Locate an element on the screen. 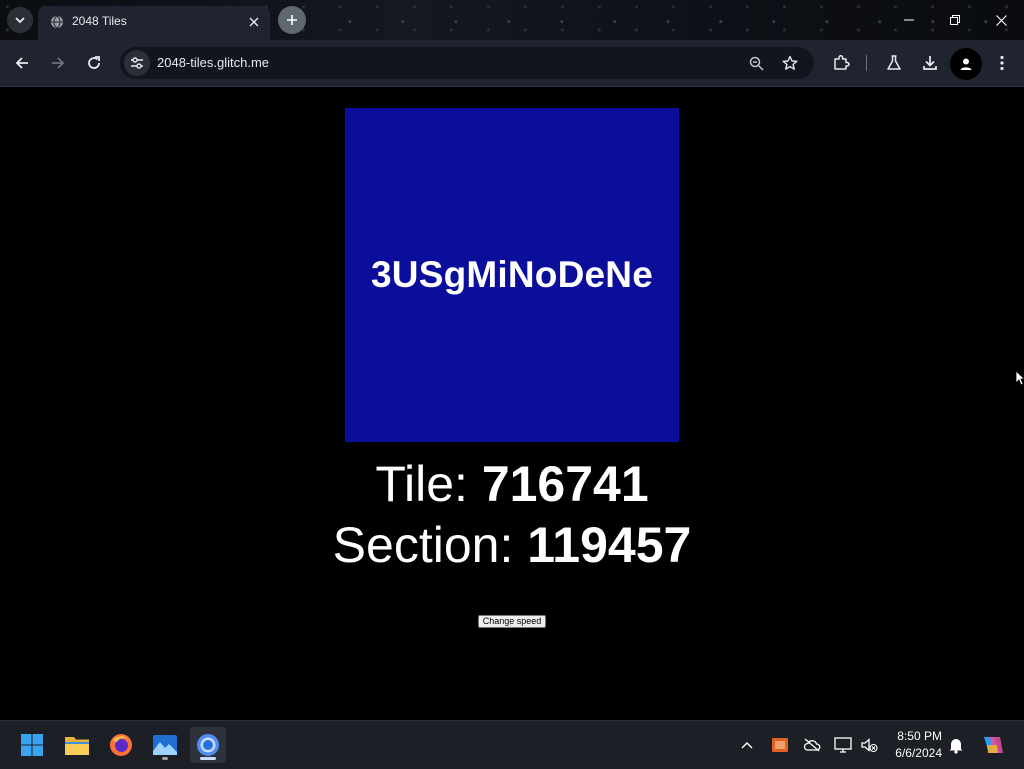  clock-time: 8:50 PM is located at coordinates (919, 736).